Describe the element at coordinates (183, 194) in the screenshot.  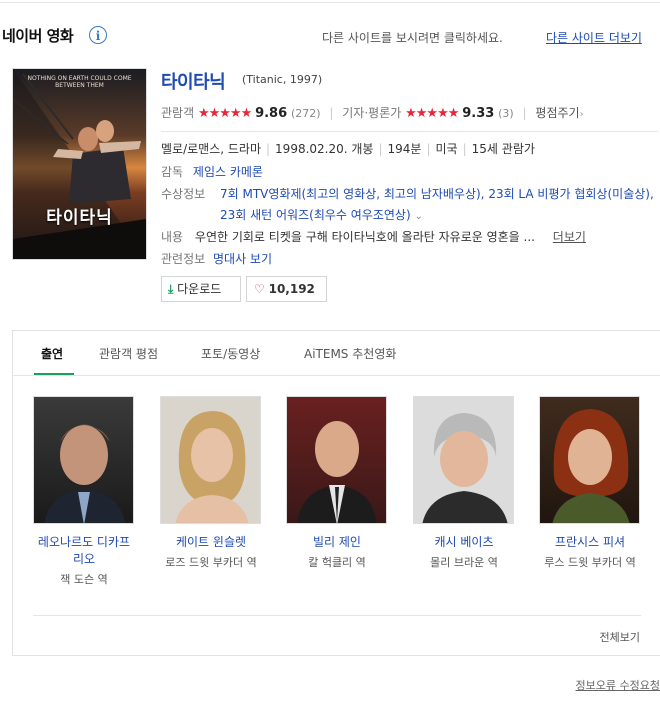
I see `award-label: 수상정보` at that location.